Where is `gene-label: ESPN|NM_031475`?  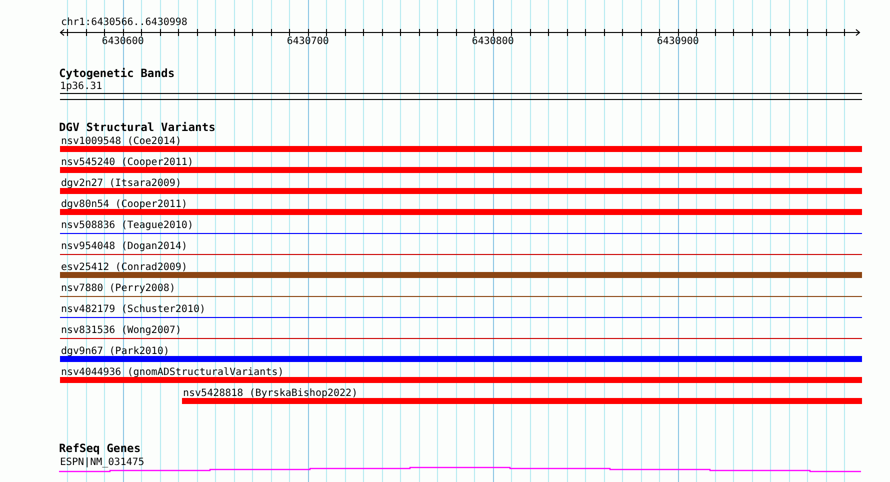 gene-label: ESPN|NM_031475 is located at coordinates (102, 462).